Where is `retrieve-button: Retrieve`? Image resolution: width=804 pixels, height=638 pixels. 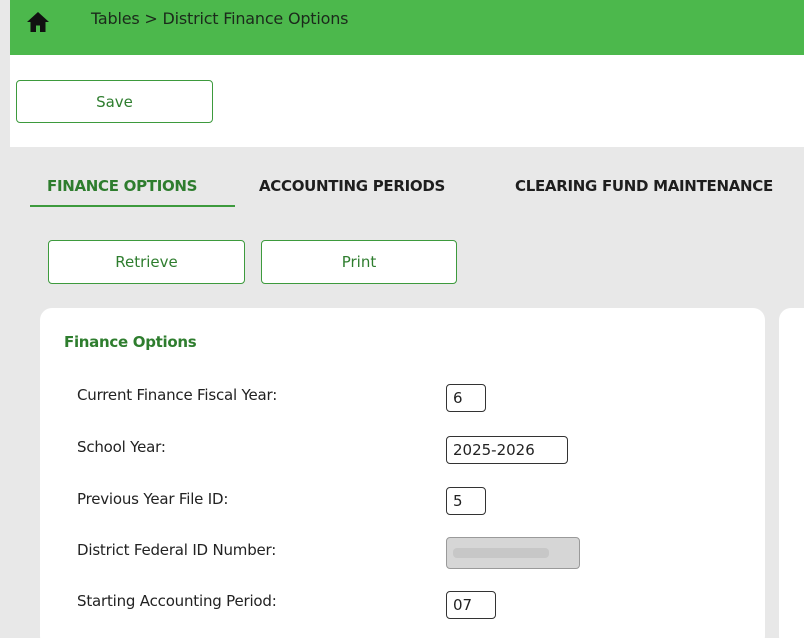 retrieve-button: Retrieve is located at coordinates (146, 262).